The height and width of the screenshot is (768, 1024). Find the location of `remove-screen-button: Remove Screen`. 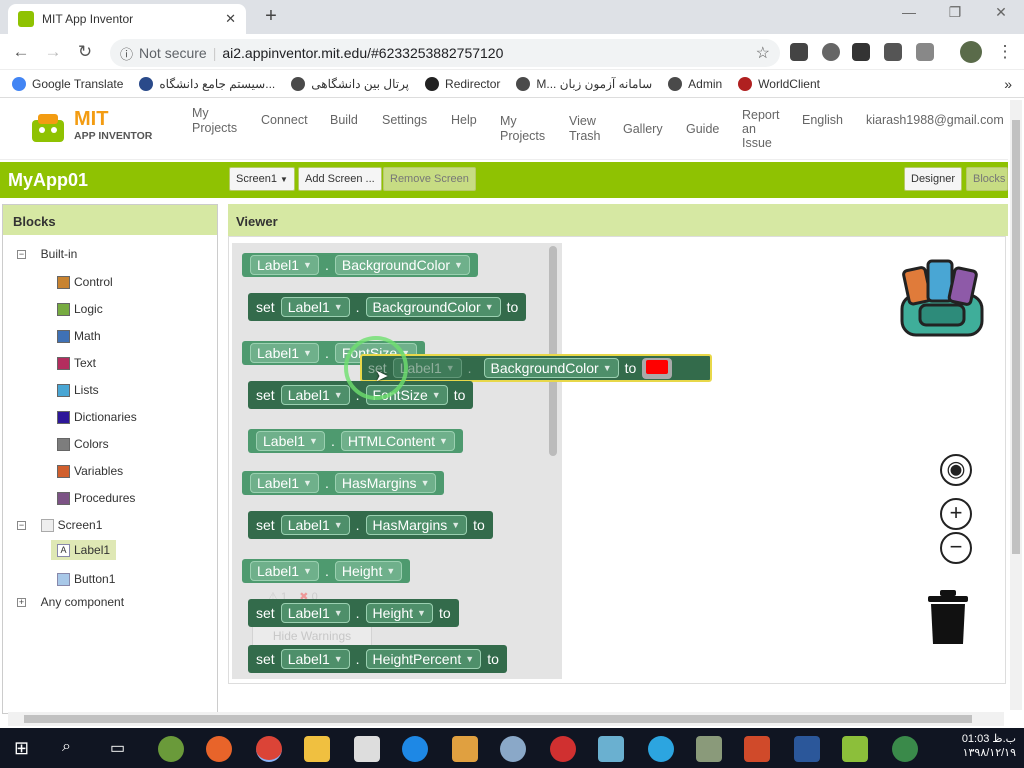

remove-screen-button: Remove Screen is located at coordinates (429, 179).